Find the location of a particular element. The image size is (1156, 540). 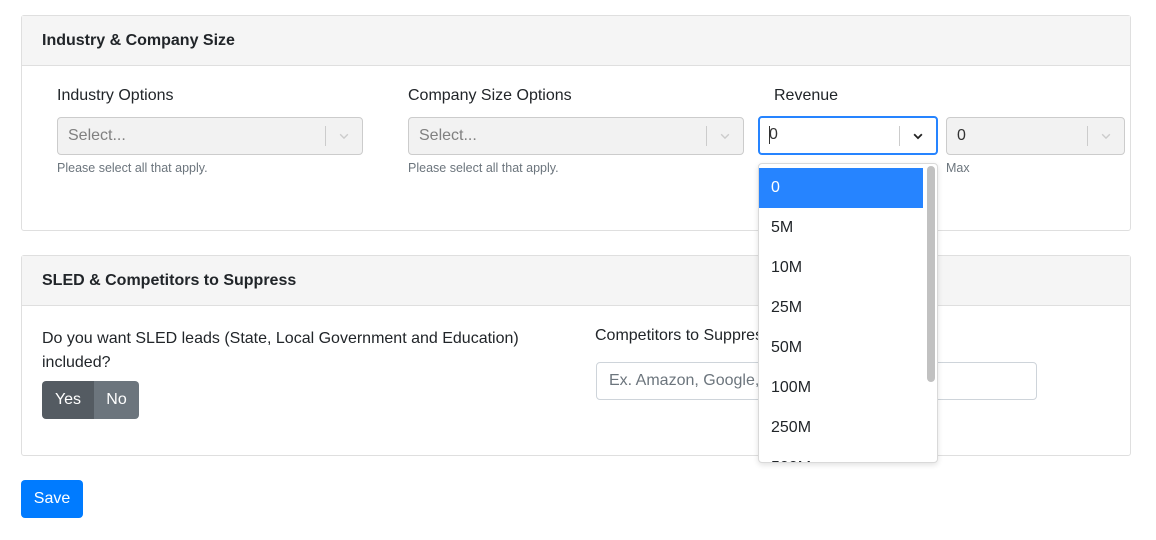

revenue-min-value: 0 is located at coordinates (773, 135).